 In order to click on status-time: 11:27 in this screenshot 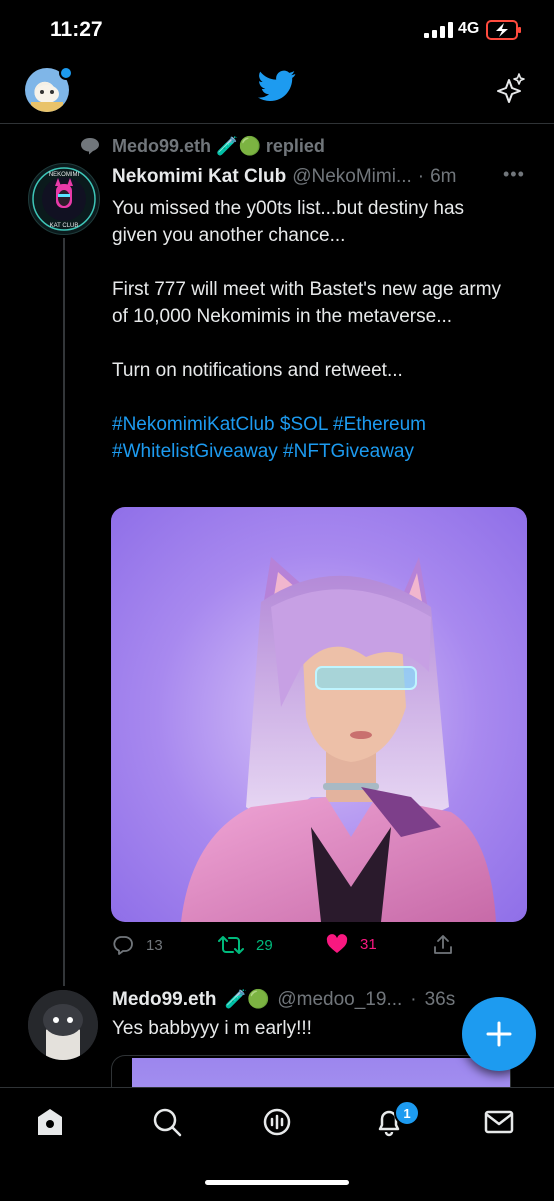, I will do `click(76, 29)`.